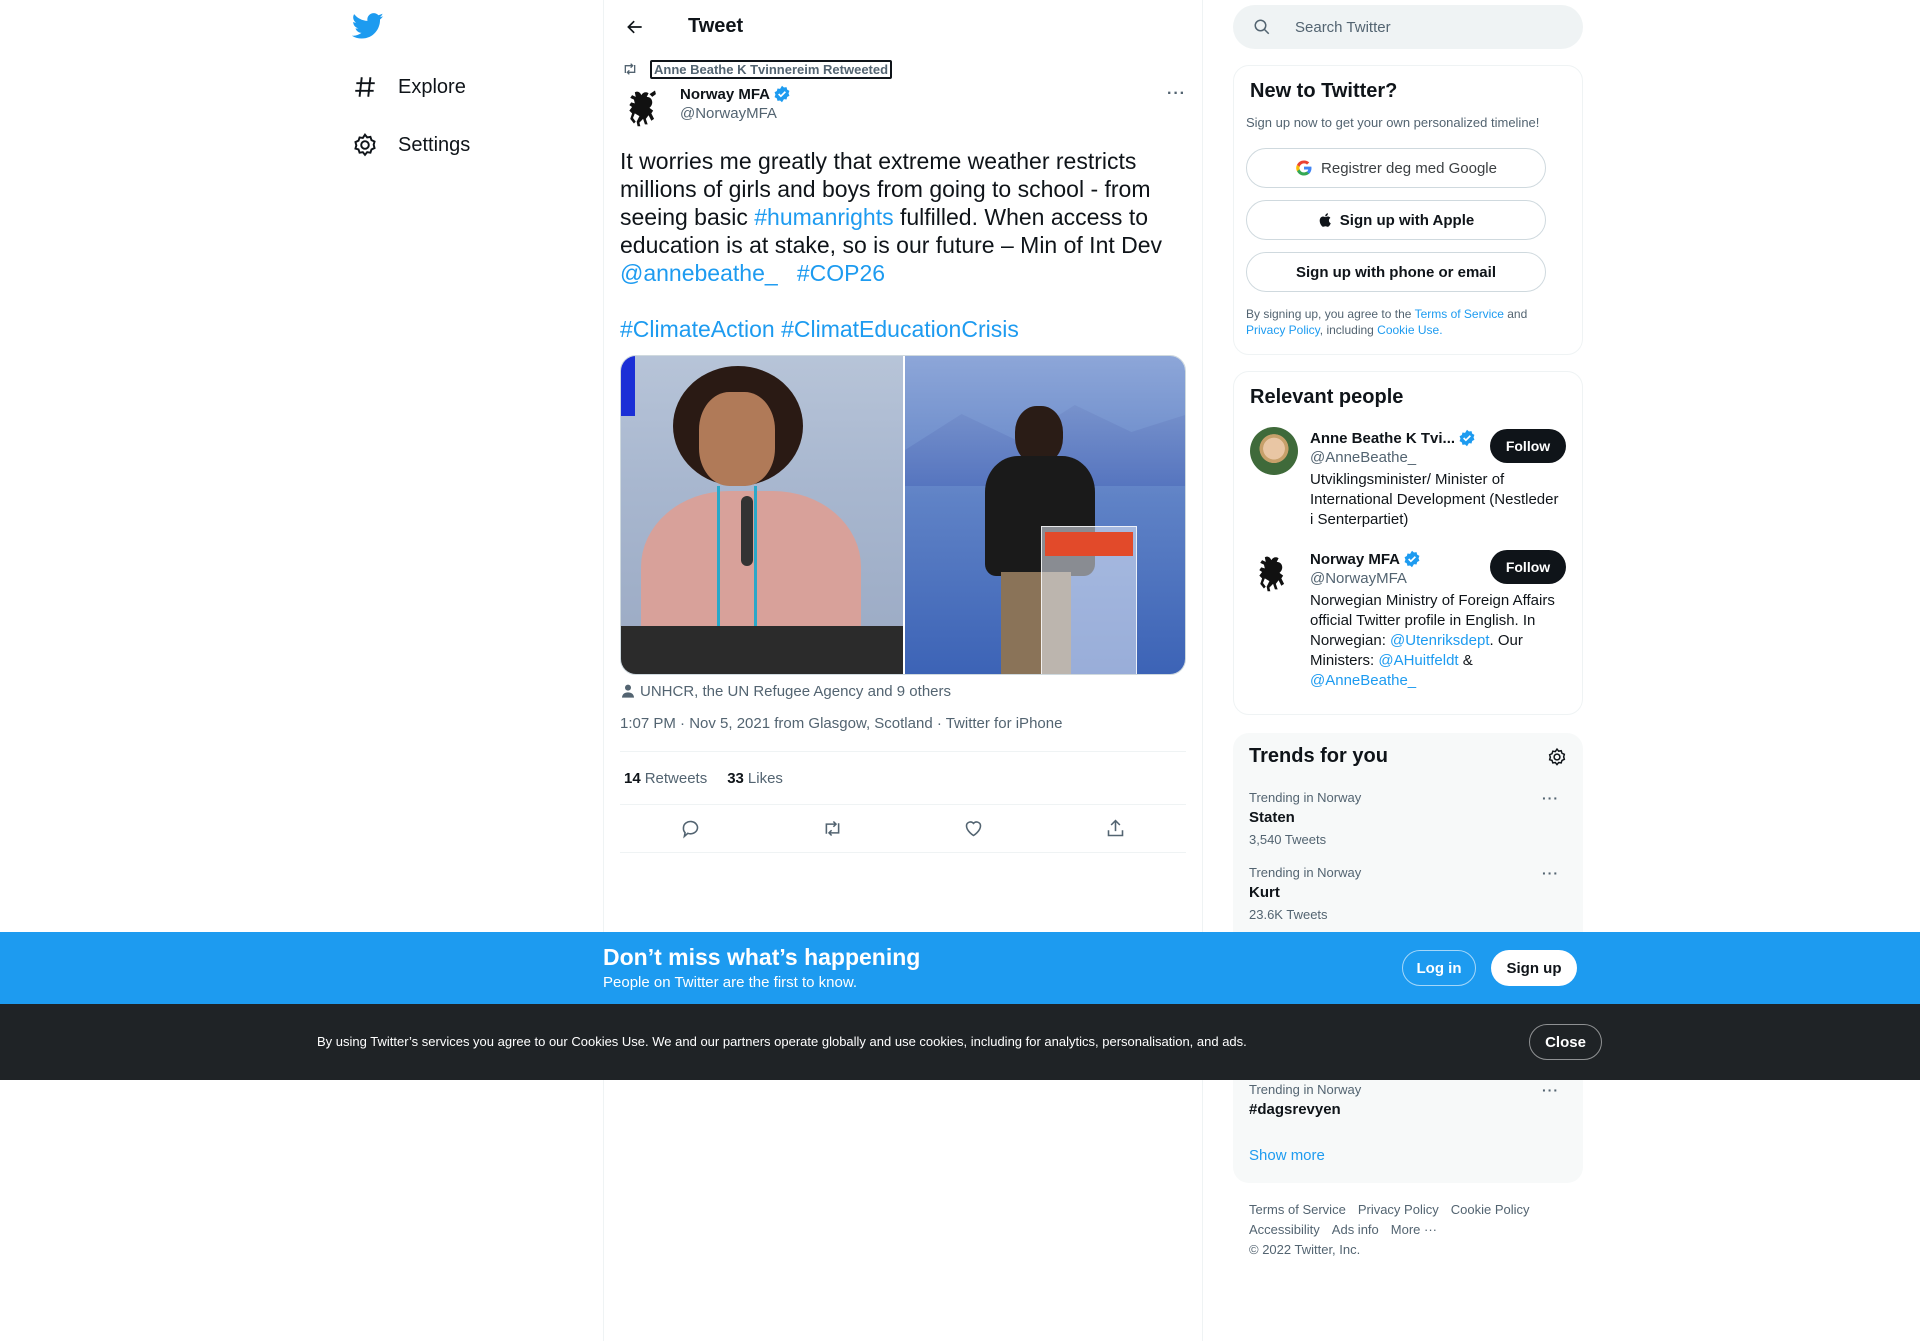 The width and height of the screenshot is (1920, 1341). What do you see at coordinates (1044, 515) in the screenshot?
I see `media-photo-speaker-man` at bounding box center [1044, 515].